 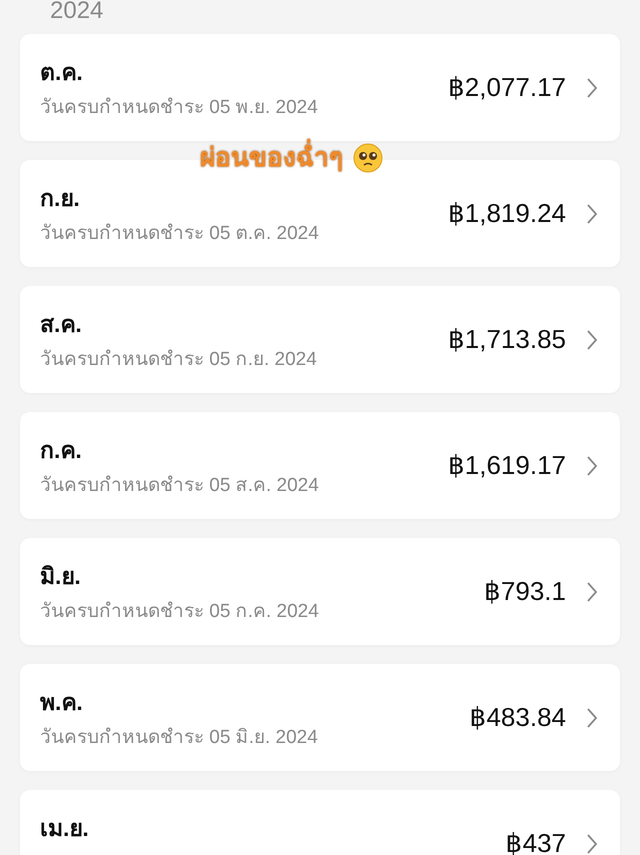 I want to click on month-label: มิ.ย., so click(x=61, y=576).